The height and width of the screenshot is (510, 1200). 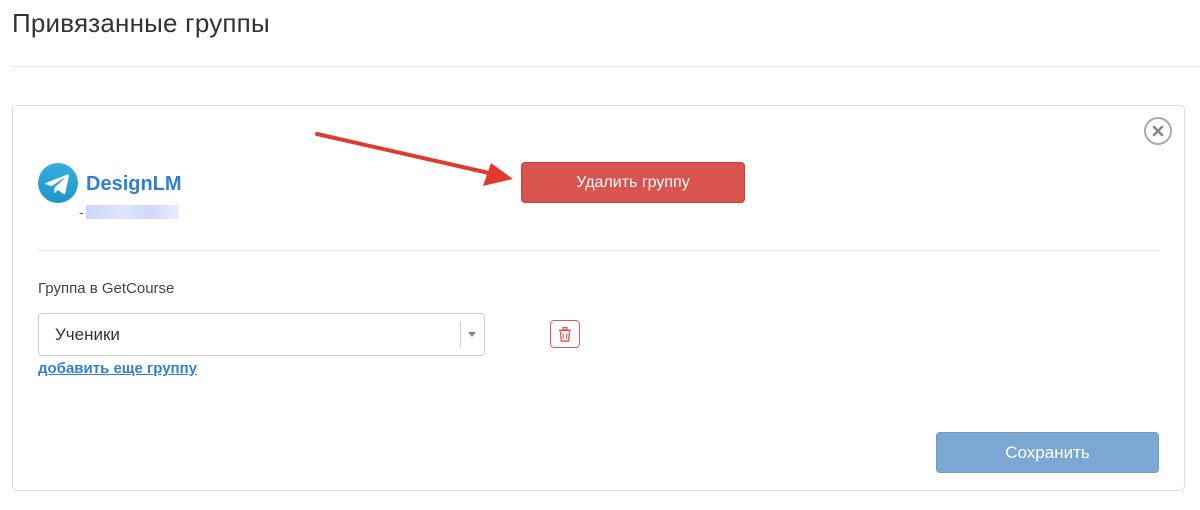 I want to click on card-divider, so click(x=598, y=250).